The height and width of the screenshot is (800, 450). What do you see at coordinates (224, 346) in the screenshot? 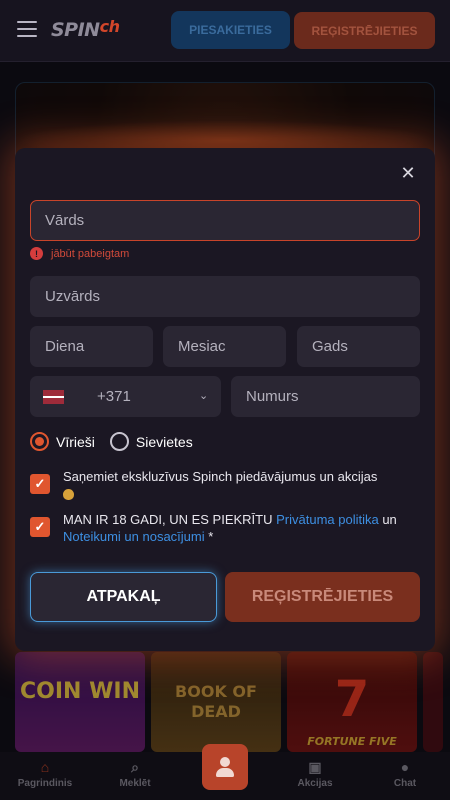
I see `birth-month-input: Mesiac` at bounding box center [224, 346].